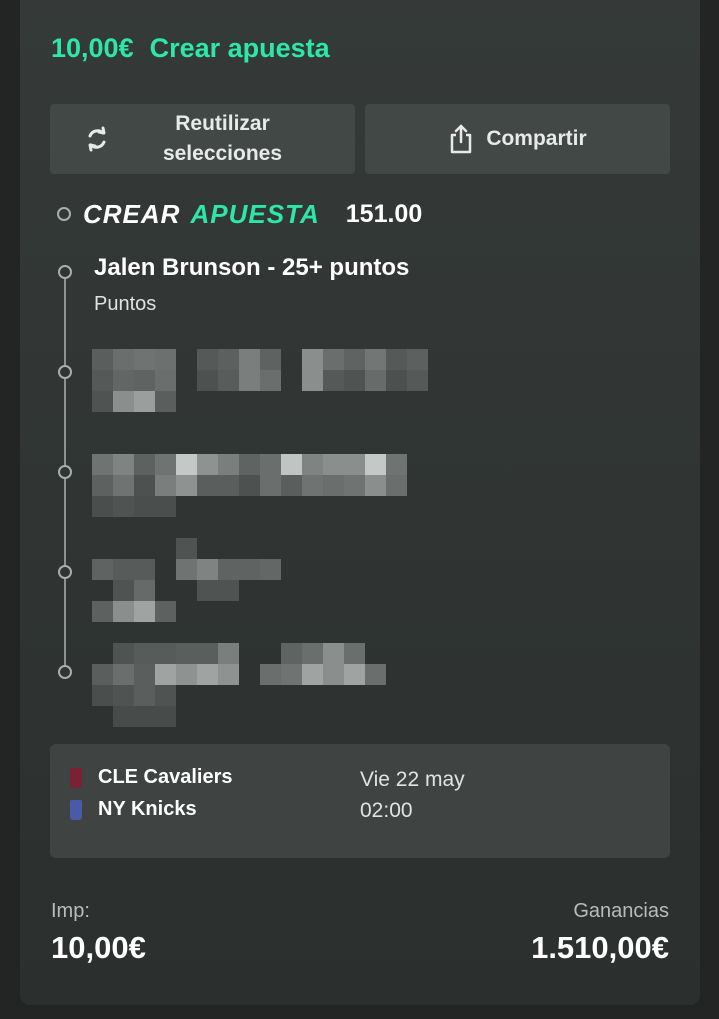 The width and height of the screenshot is (719, 1019). Describe the element at coordinates (621, 911) in the screenshot. I see `winnings-label: Ganancias` at that location.